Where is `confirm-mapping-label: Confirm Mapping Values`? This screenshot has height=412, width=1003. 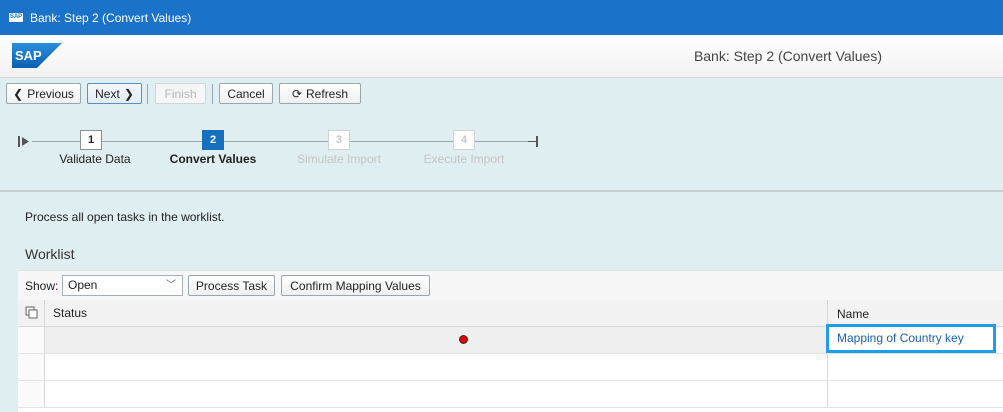
confirm-mapping-label: Confirm Mapping Values is located at coordinates (355, 285).